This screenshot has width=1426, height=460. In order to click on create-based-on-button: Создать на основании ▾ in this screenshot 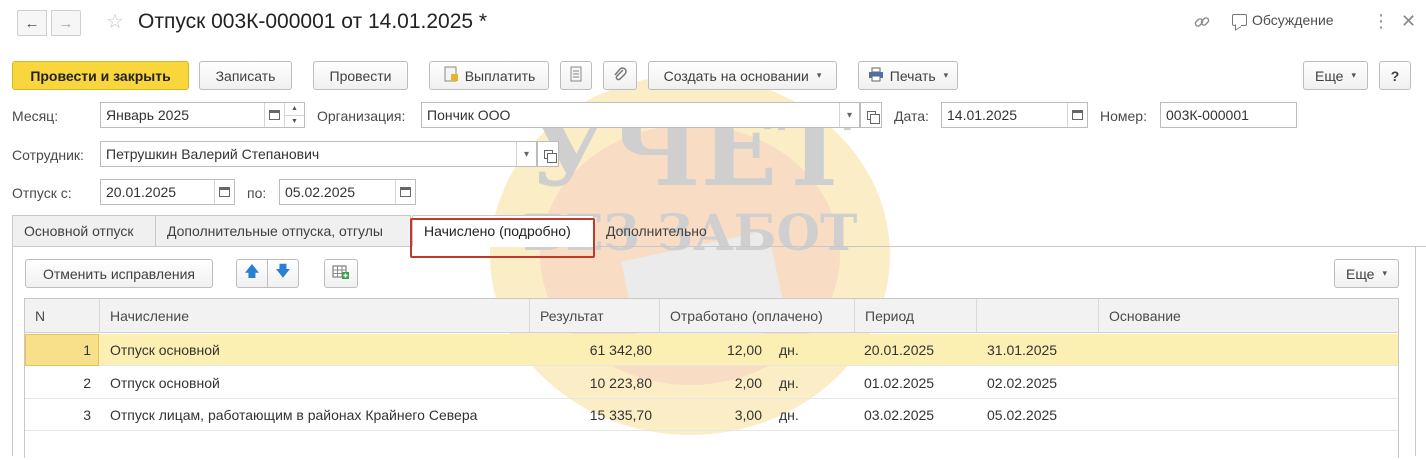, I will do `click(742, 75)`.